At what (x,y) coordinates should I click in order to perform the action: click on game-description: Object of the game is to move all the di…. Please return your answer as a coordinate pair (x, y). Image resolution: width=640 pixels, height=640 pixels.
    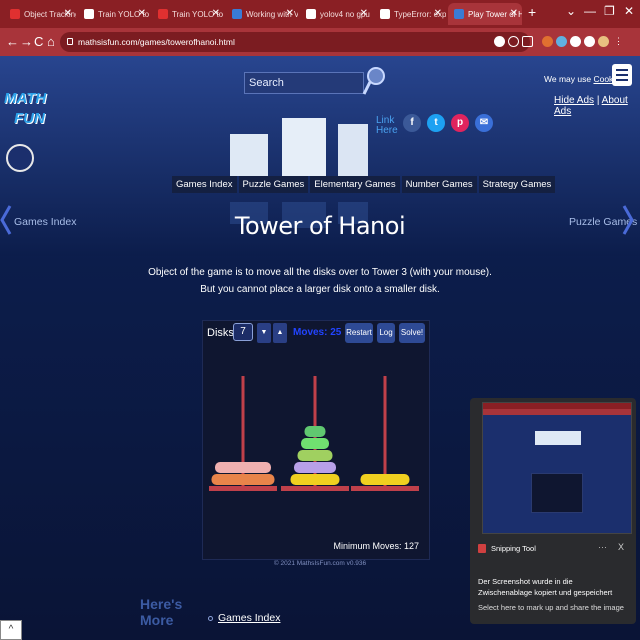
    Looking at the image, I should click on (320, 281).